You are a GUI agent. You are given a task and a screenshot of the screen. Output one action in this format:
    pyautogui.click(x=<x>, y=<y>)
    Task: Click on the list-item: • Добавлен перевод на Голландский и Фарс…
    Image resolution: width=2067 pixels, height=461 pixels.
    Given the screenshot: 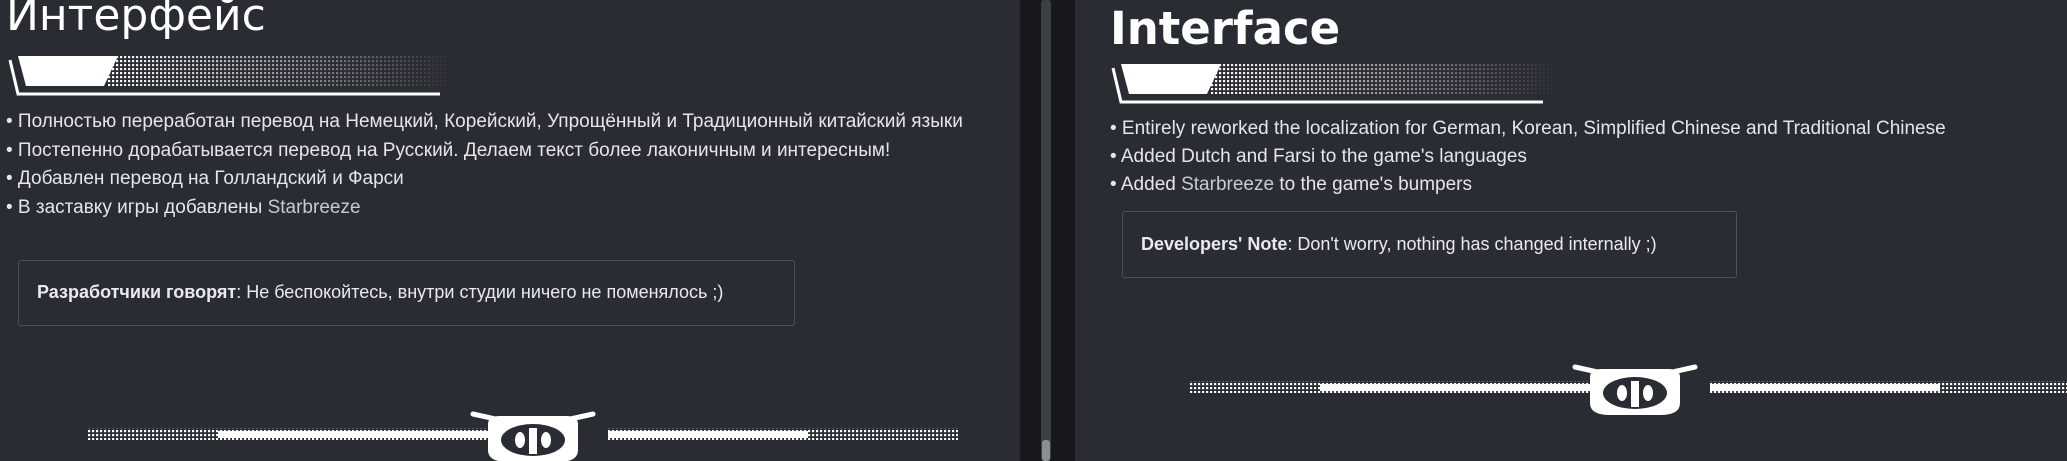 What is the action you would take?
    pyautogui.click(x=205, y=178)
    